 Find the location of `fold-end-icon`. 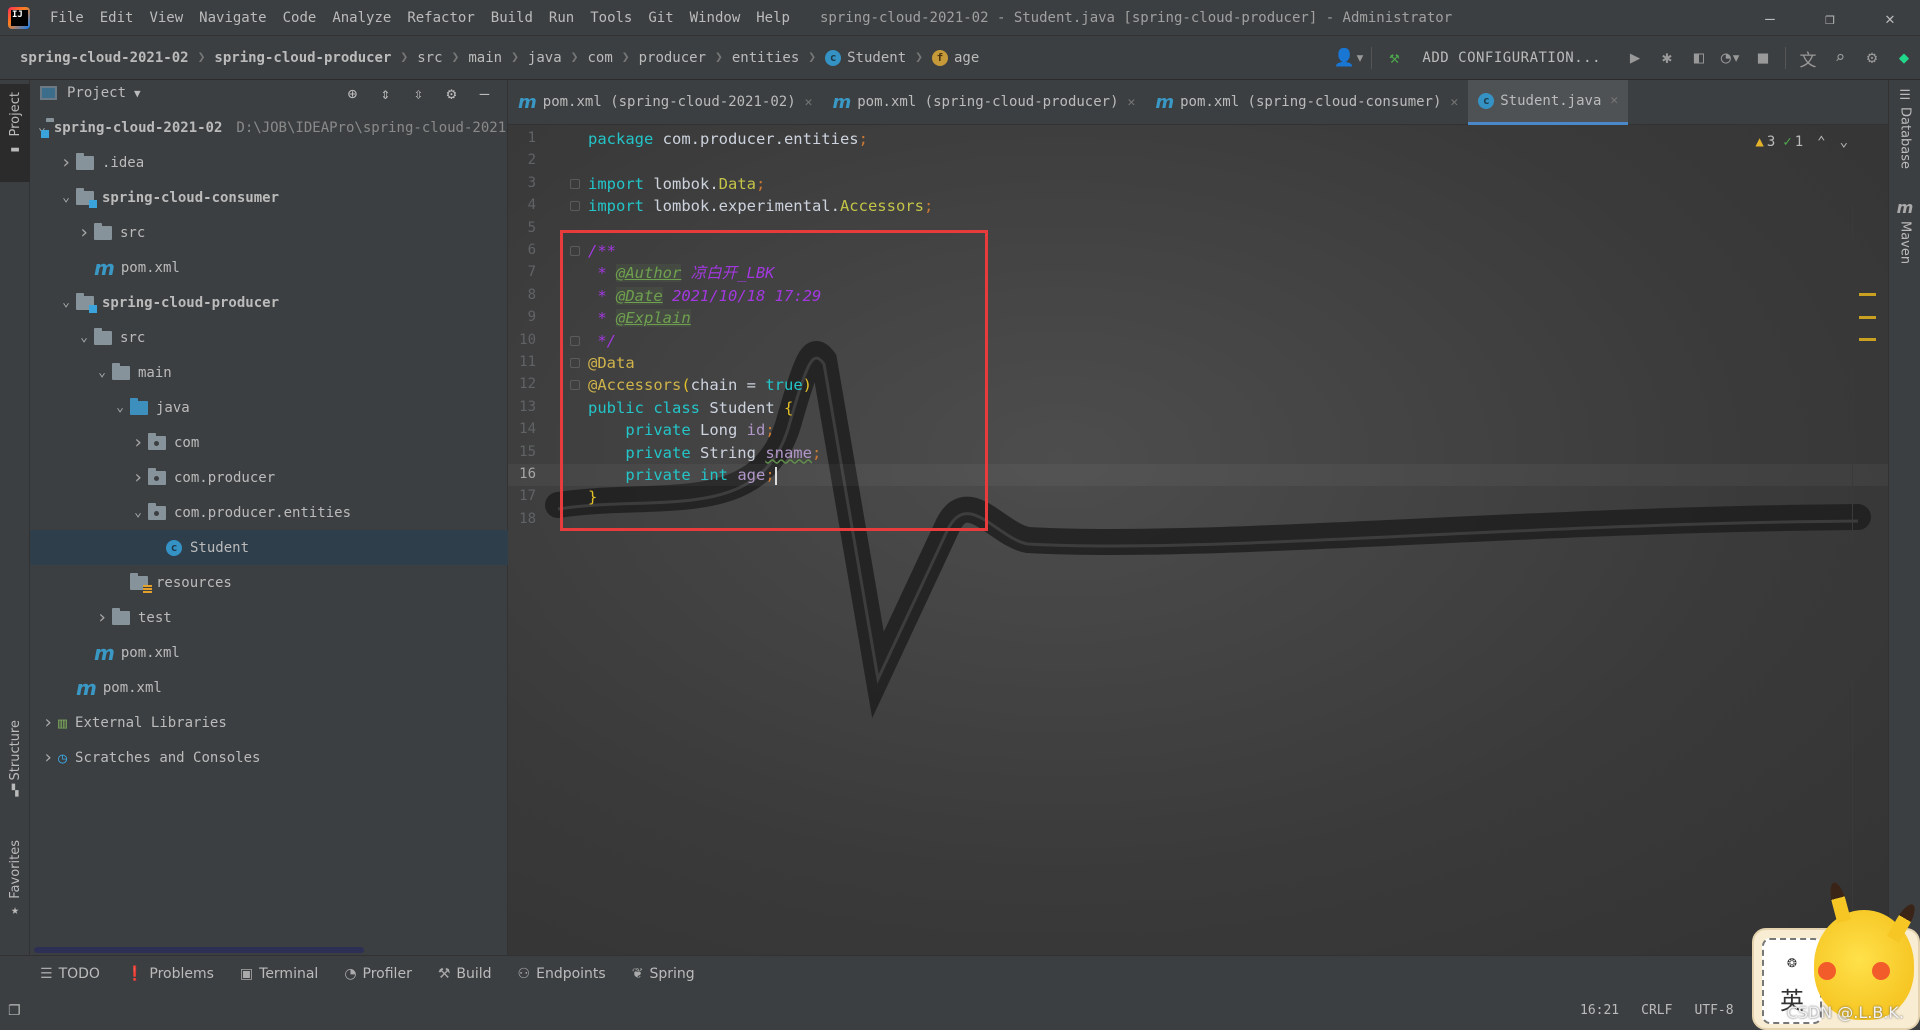

fold-end-icon is located at coordinates (575, 206).